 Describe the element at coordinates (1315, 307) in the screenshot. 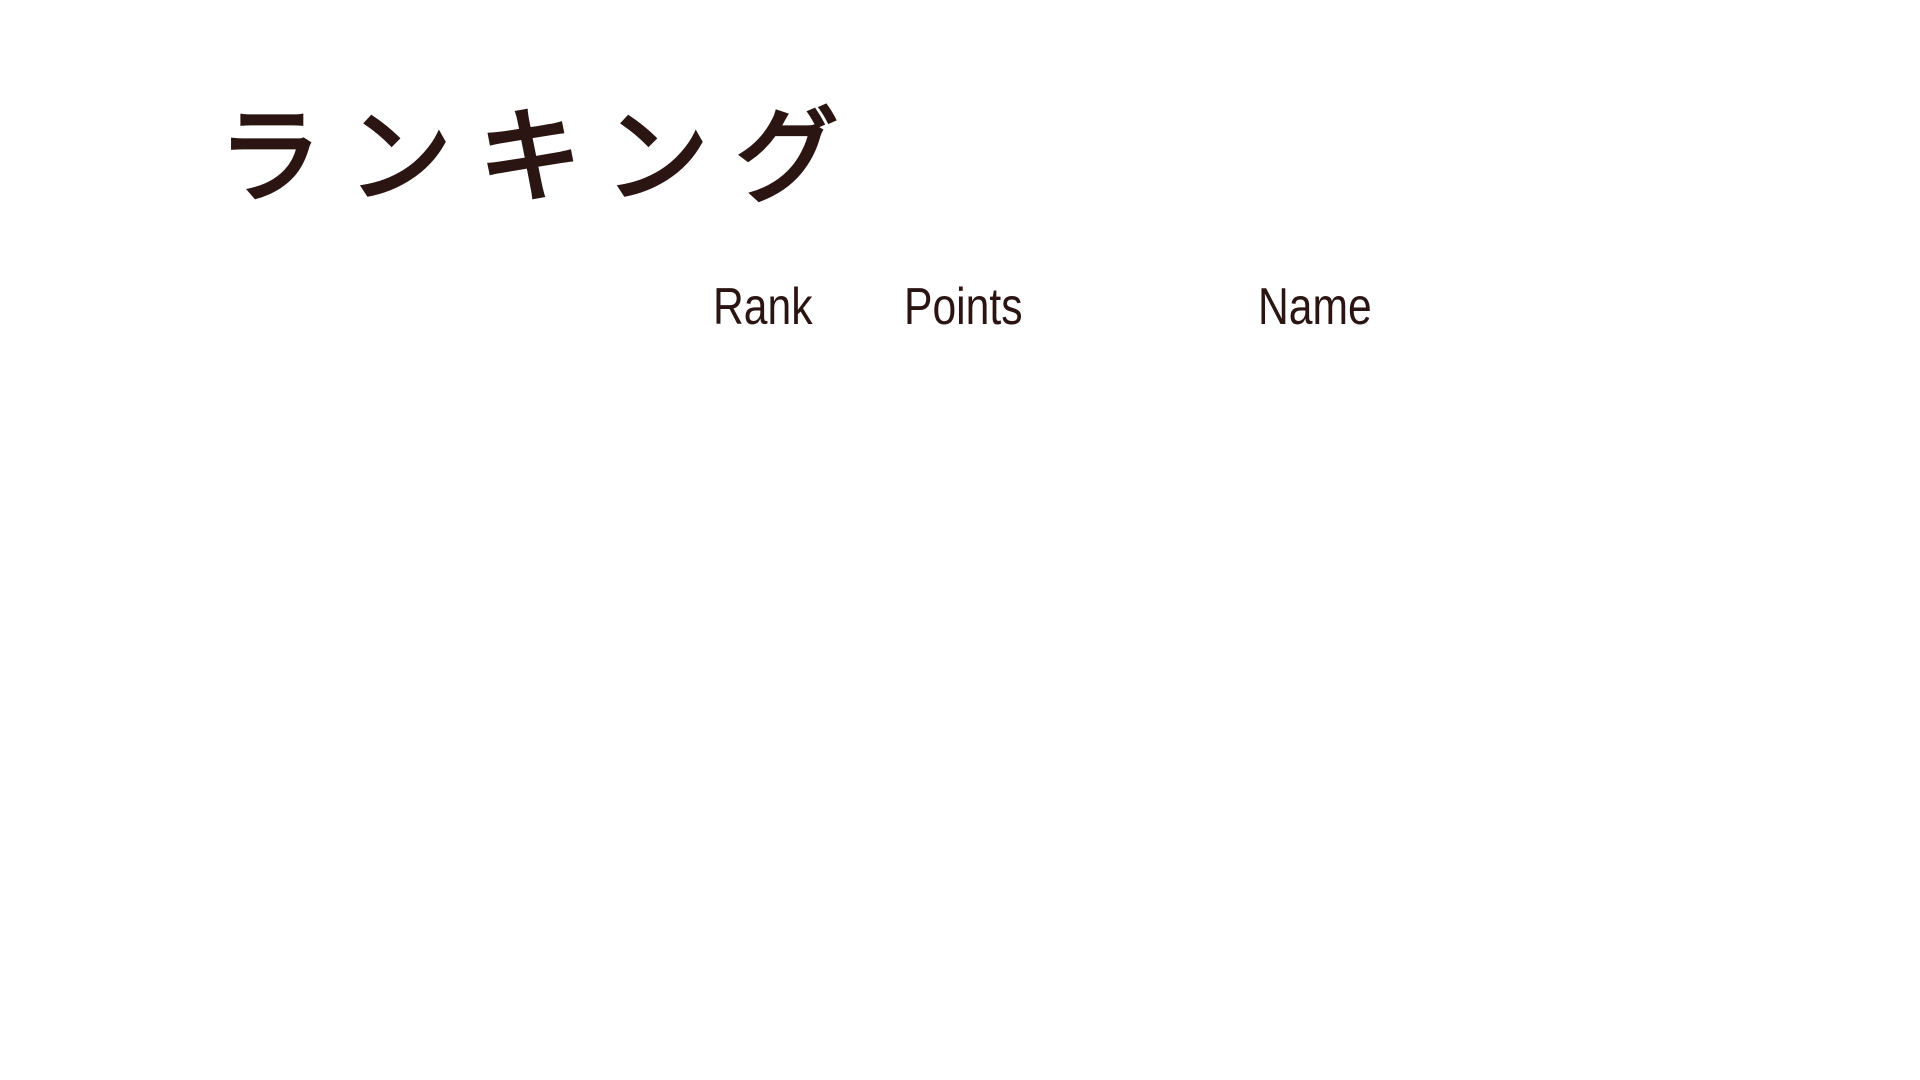

I see `name-column-header: Name` at that location.